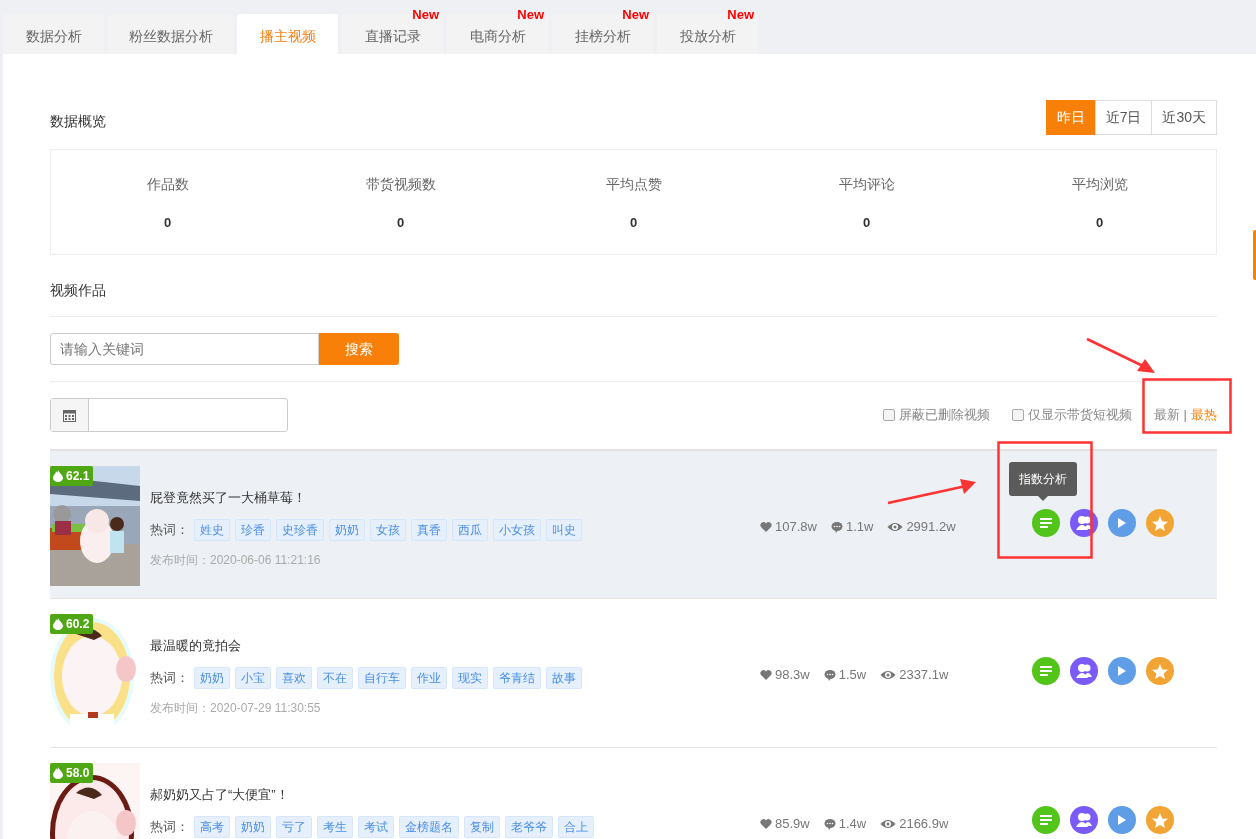 The image size is (1256, 839). Describe the element at coordinates (576, 826) in the screenshot. I see `keyword-tag: 合上` at that location.